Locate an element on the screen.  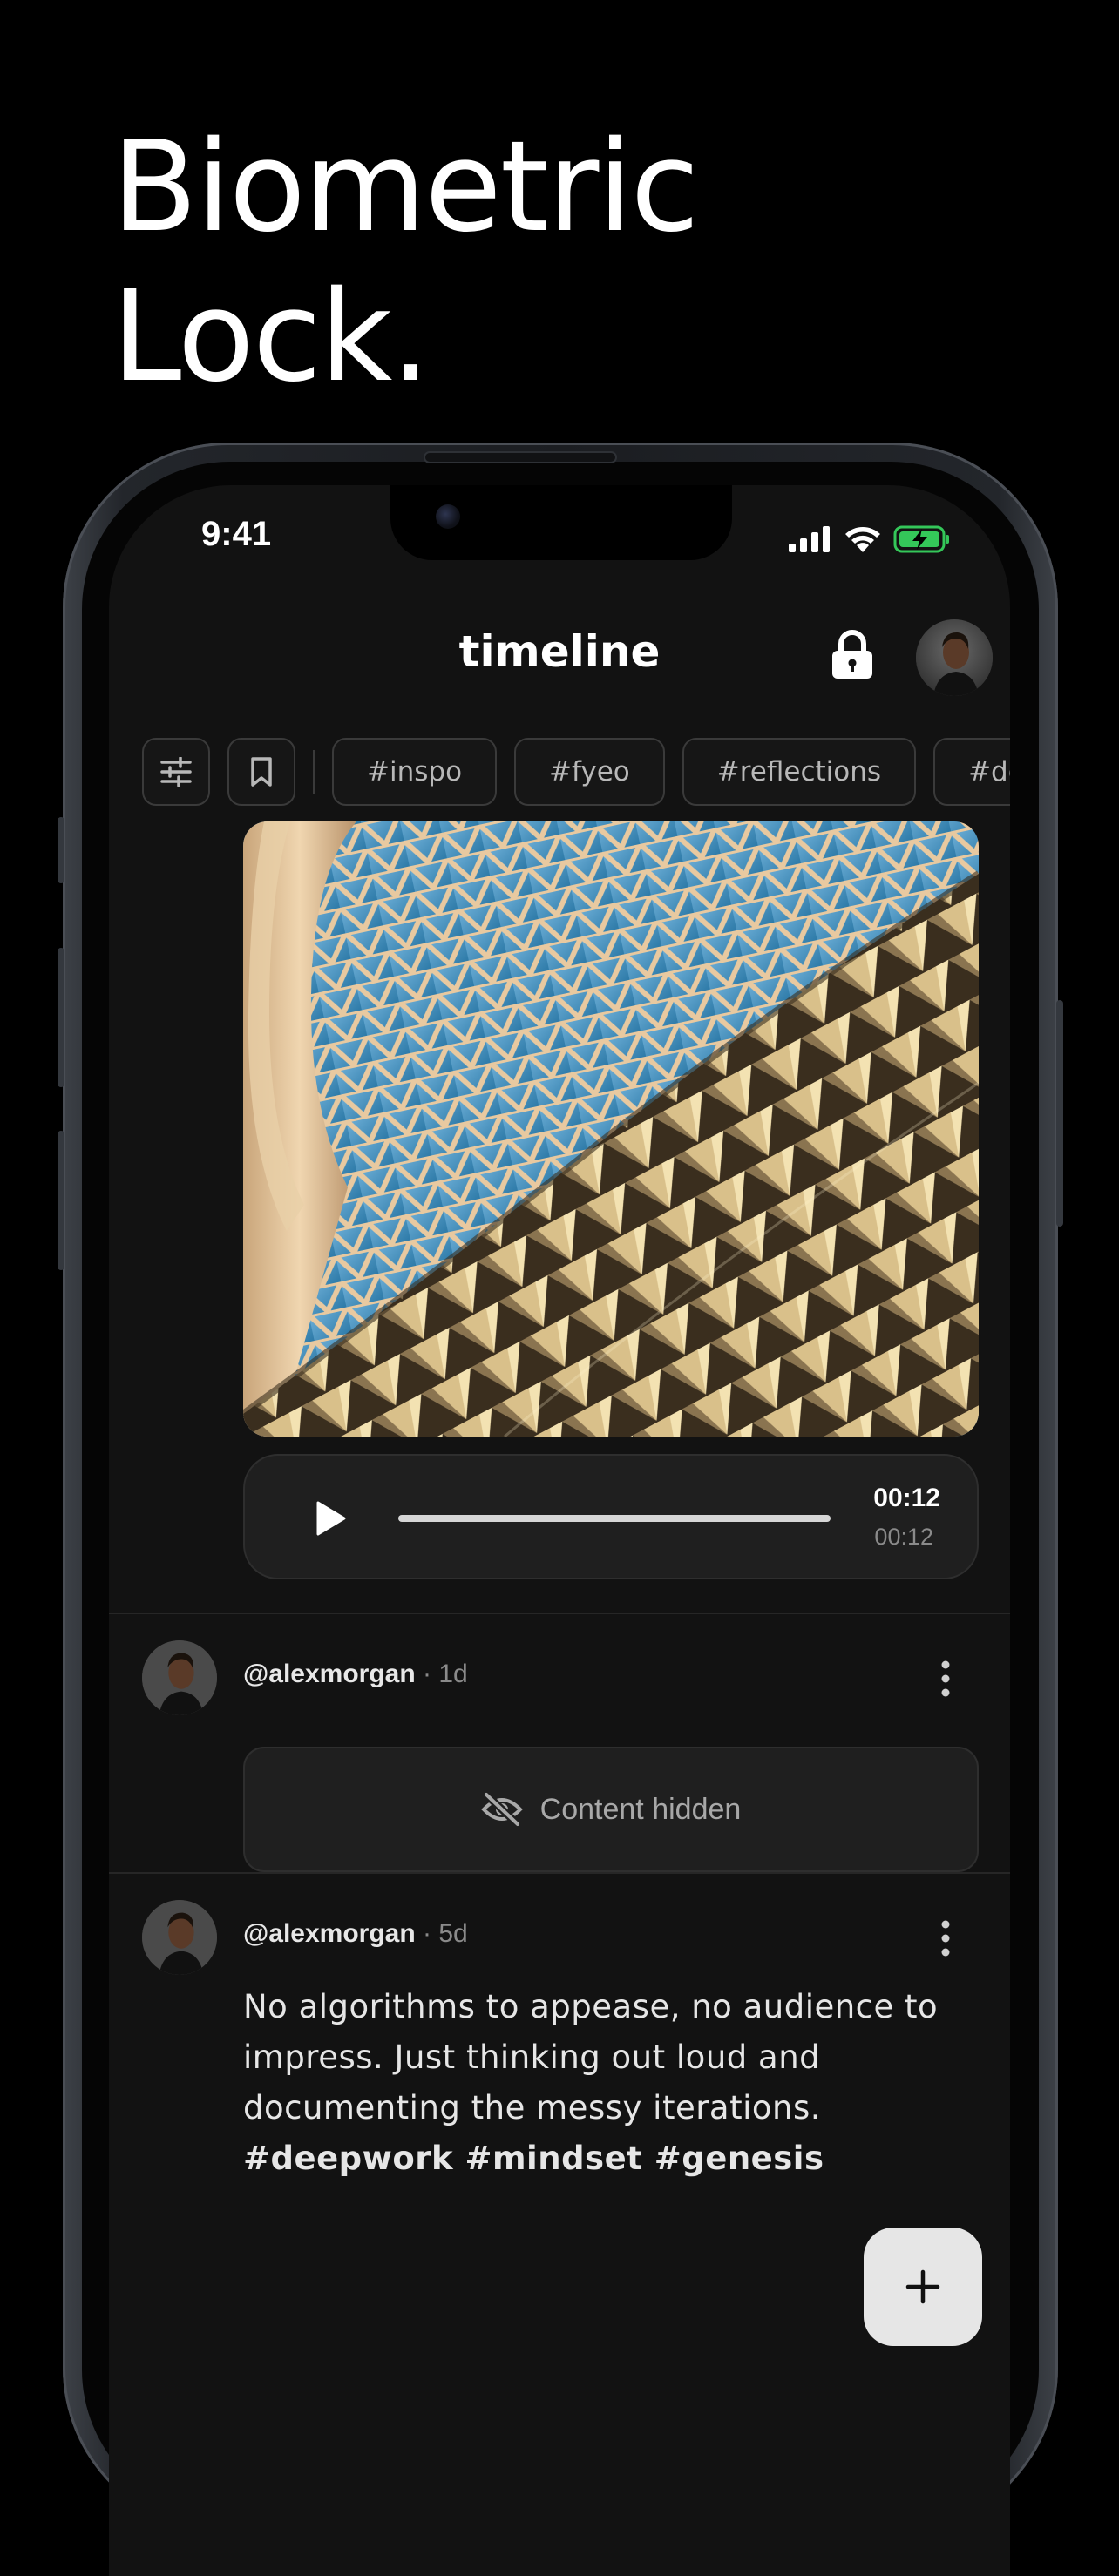
new-post-button is located at coordinates (923, 2287).